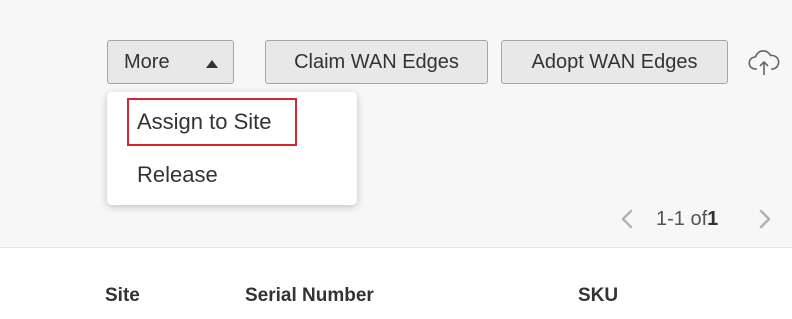 Image resolution: width=792 pixels, height=319 pixels. I want to click on pagination-info: 1-1 of 1, so click(687, 219).